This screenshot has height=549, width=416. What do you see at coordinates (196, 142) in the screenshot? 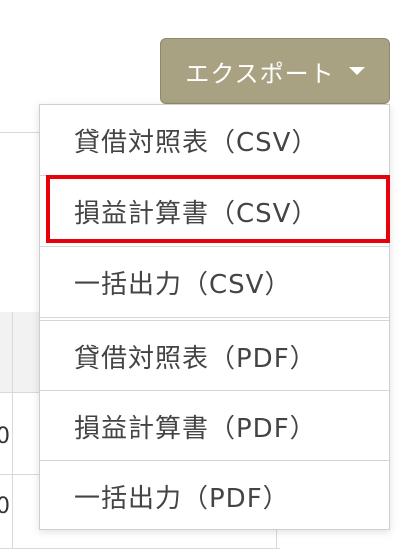
I see `menu-item-label: 貸借対照表（CSV）` at bounding box center [196, 142].